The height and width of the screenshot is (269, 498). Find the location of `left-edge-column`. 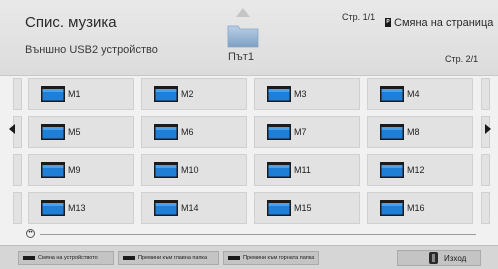

left-edge-column is located at coordinates (17, 151).